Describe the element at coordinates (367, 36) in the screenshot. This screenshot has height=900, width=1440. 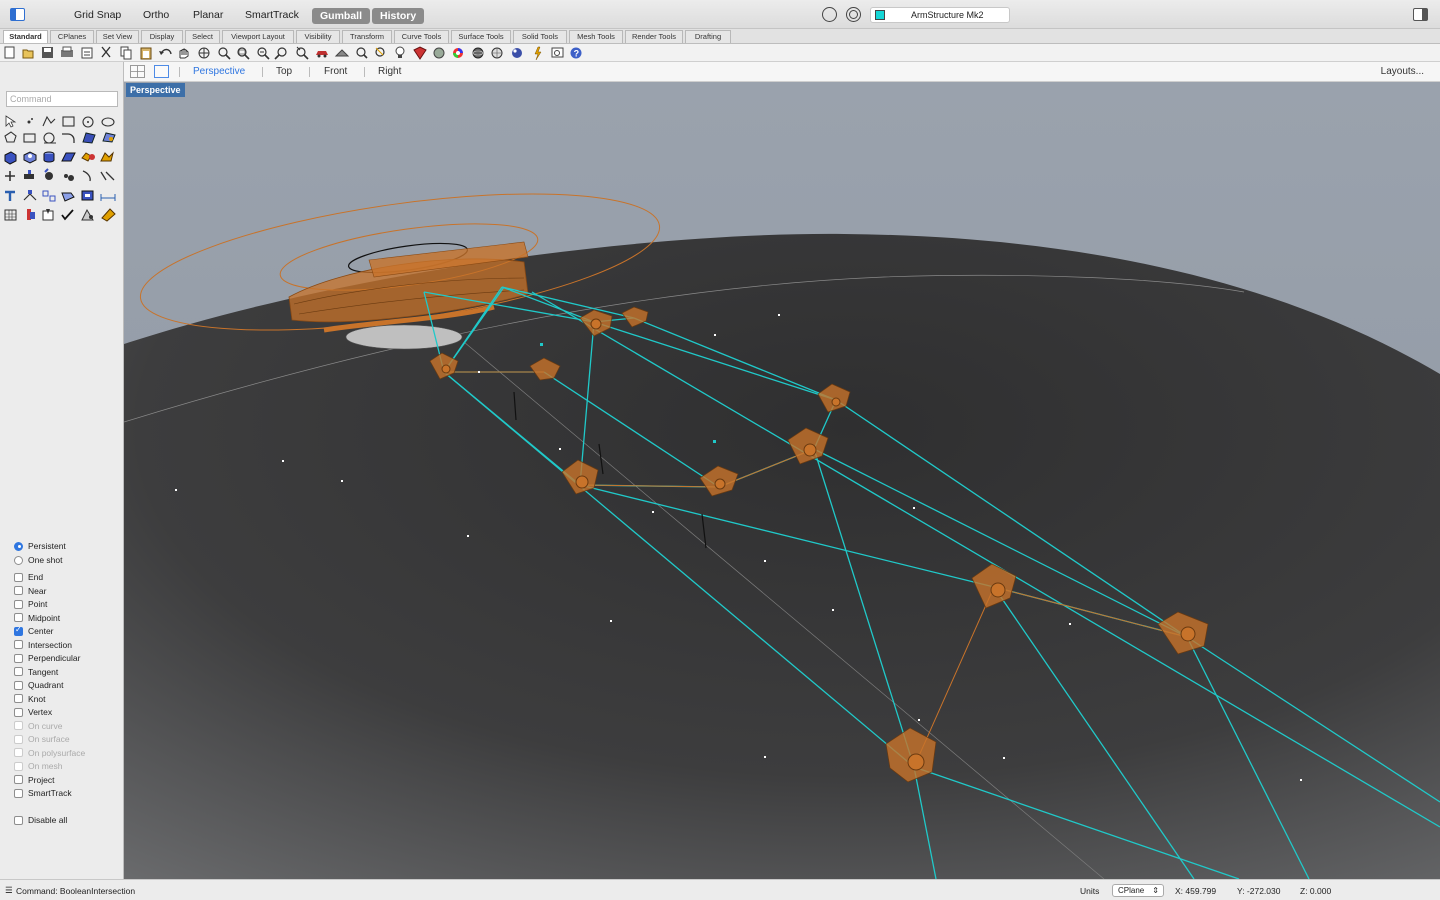
I see `tab-transform: Transform` at that location.